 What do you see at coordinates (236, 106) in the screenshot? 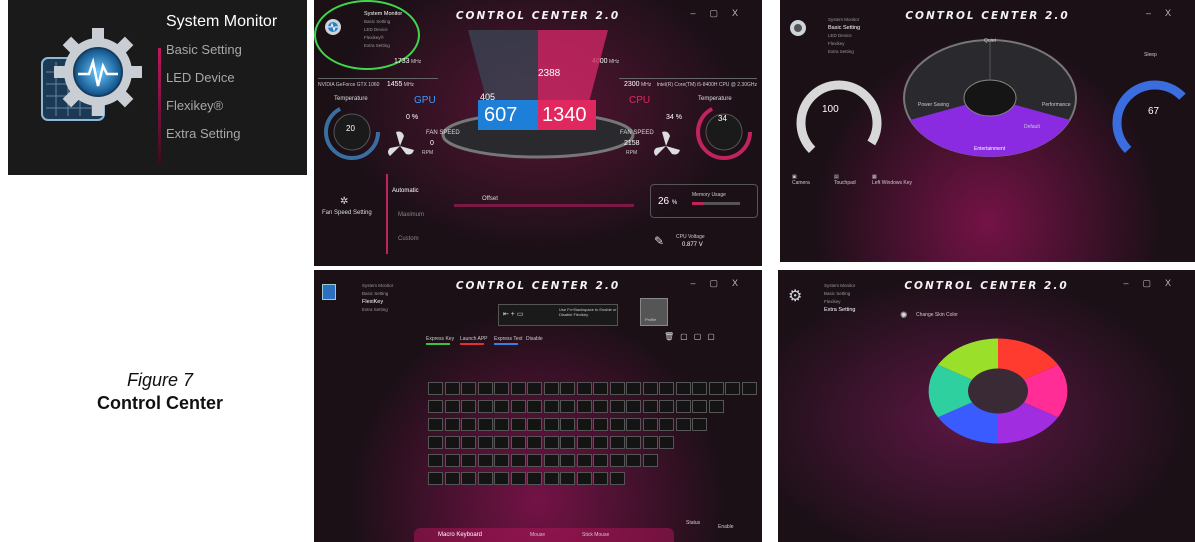
I see `menu-item-flexikey: Flexikey®` at bounding box center [236, 106].